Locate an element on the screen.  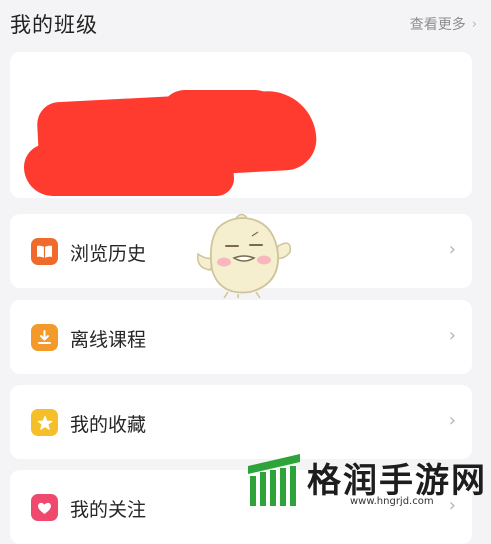
watermark-url: www.hngrjd.com is located at coordinates (392, 501).